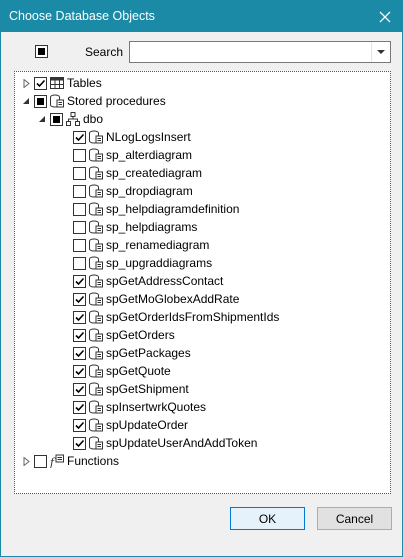  I want to click on tree-node-label: sp_helpdiagramdefinition, so click(173, 209).